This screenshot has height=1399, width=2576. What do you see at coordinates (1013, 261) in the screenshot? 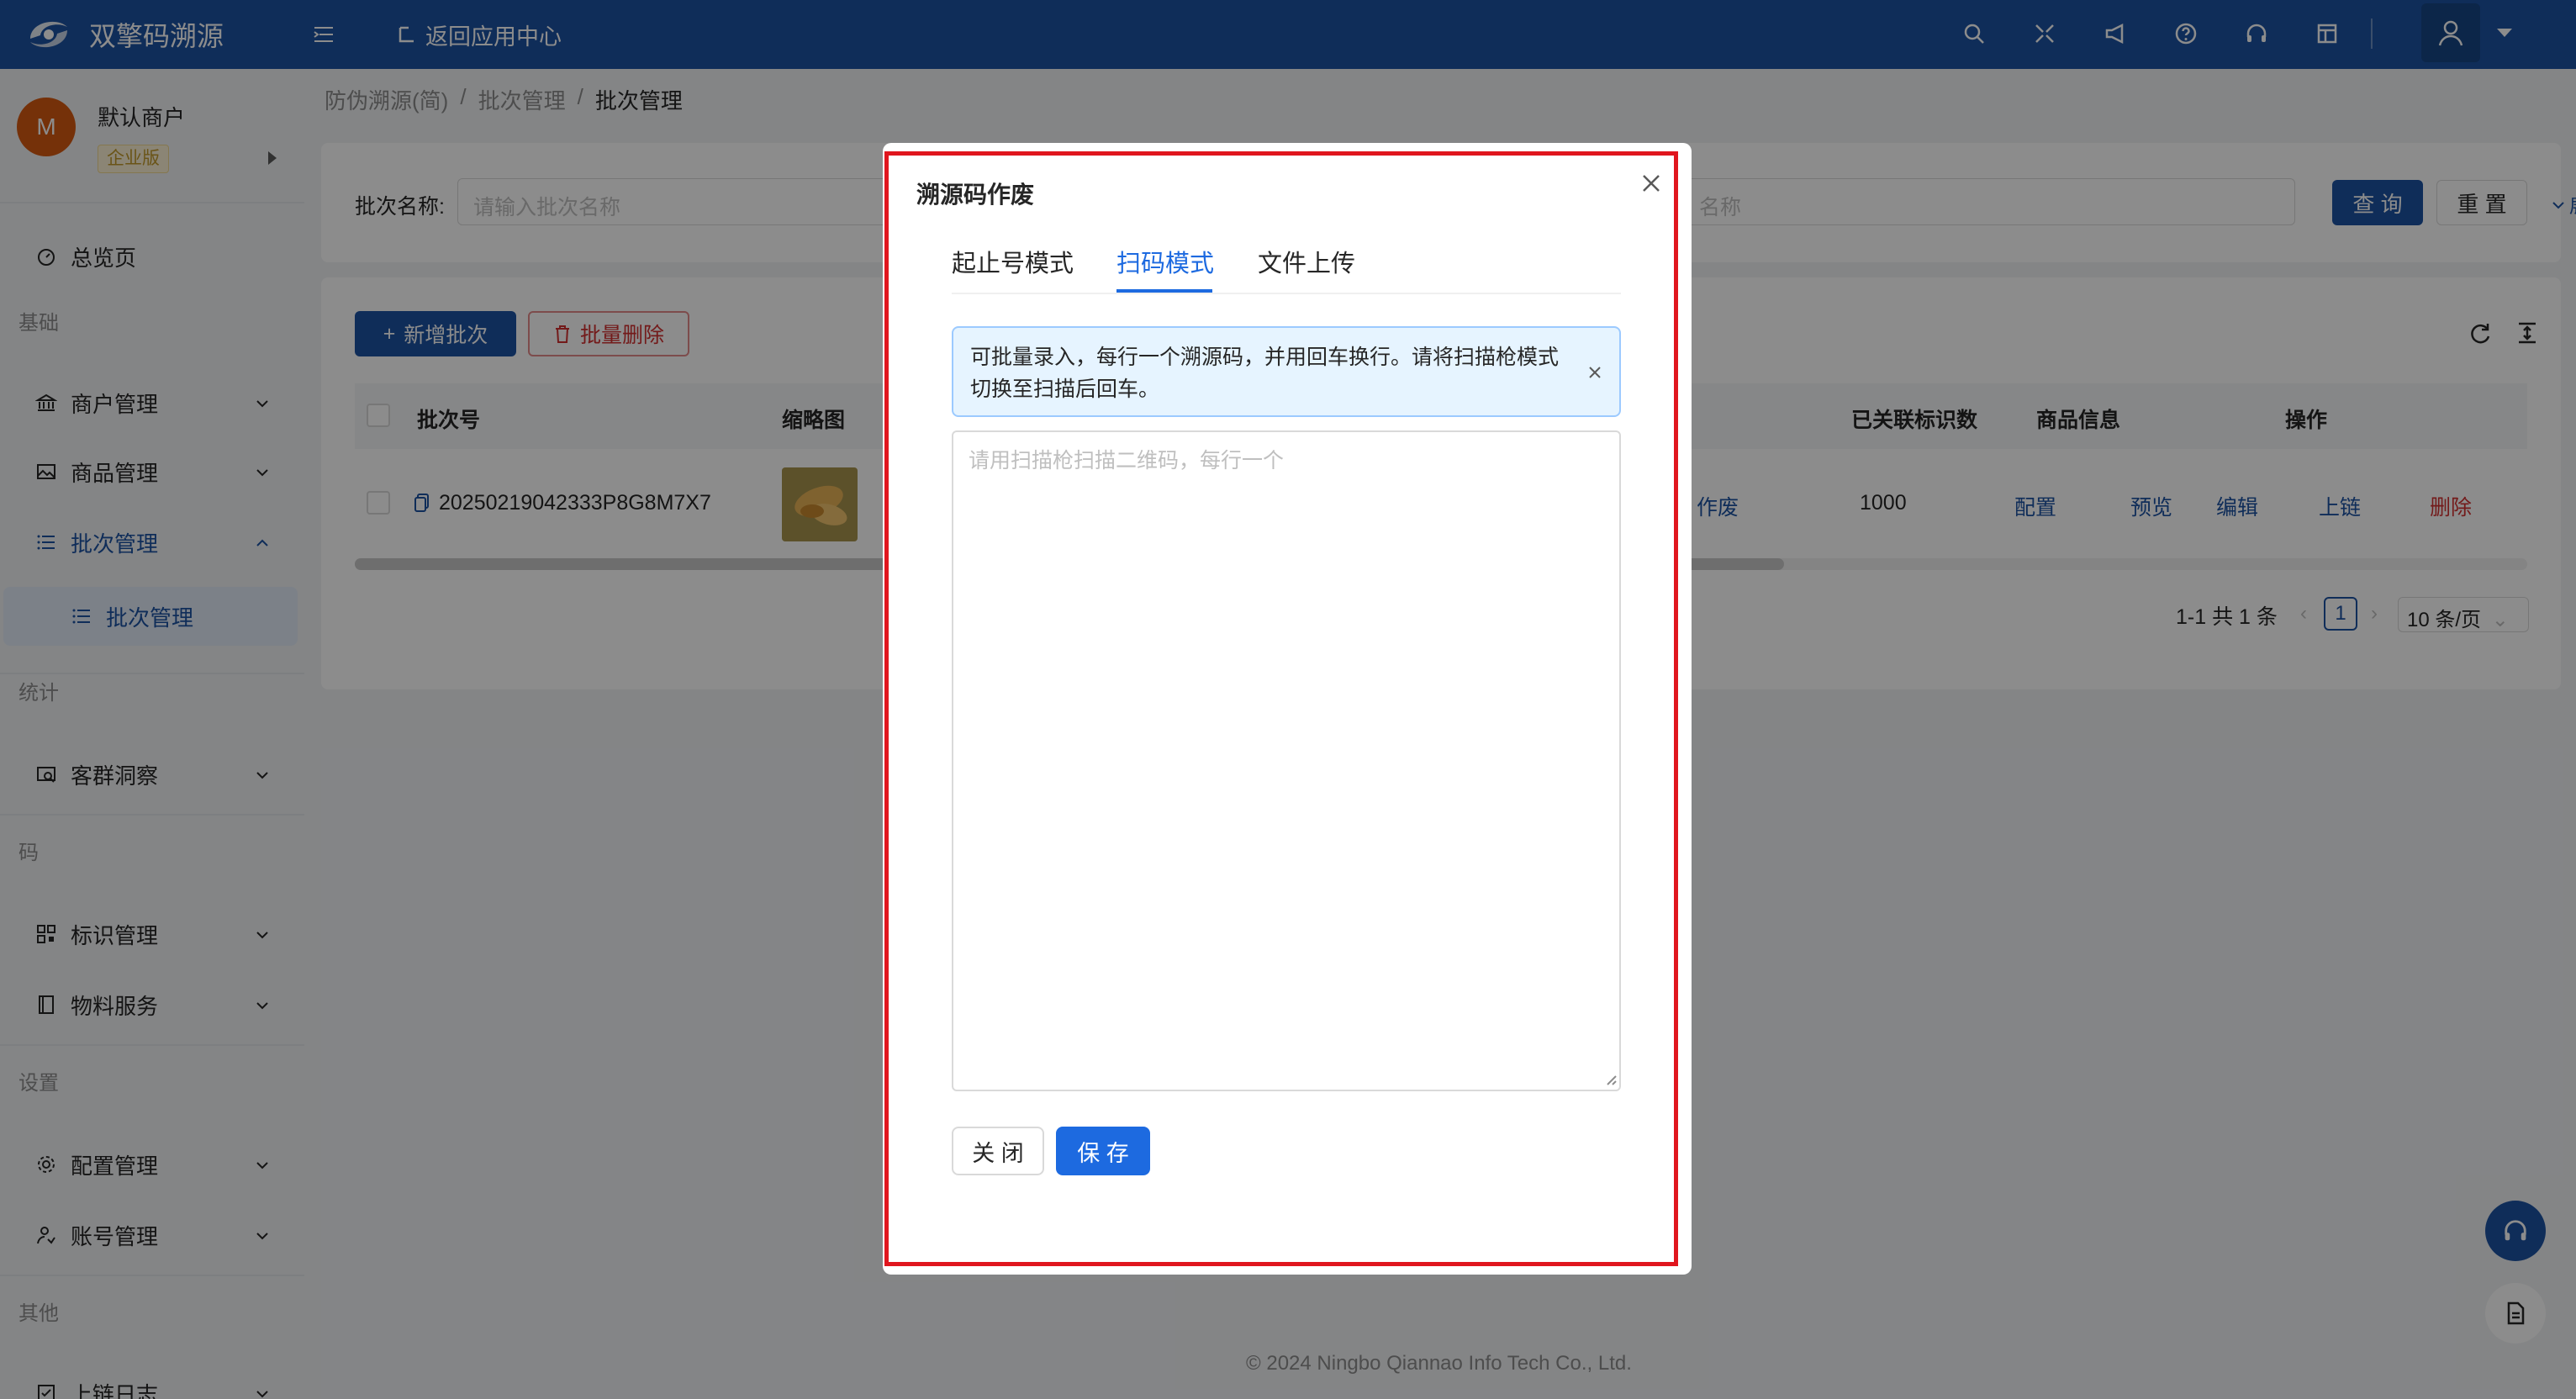
I see `tab-range-mode: 起止号模式` at bounding box center [1013, 261].